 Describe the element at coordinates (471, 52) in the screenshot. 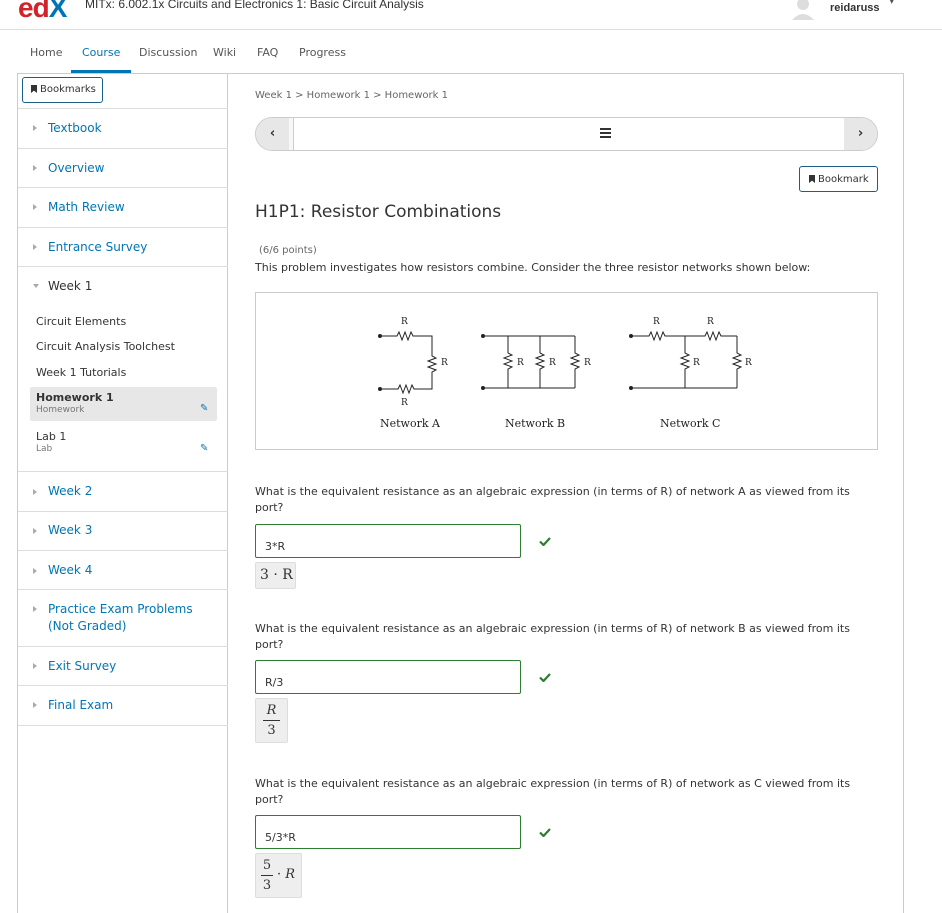

I see `course-tabs: Home Course Discussion Wiki FAQ Progress` at that location.